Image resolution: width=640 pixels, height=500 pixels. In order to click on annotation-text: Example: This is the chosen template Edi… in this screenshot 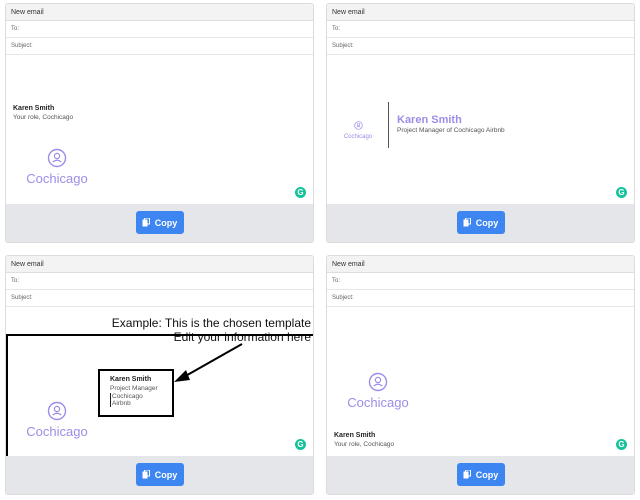, I will do `click(193, 330)`.